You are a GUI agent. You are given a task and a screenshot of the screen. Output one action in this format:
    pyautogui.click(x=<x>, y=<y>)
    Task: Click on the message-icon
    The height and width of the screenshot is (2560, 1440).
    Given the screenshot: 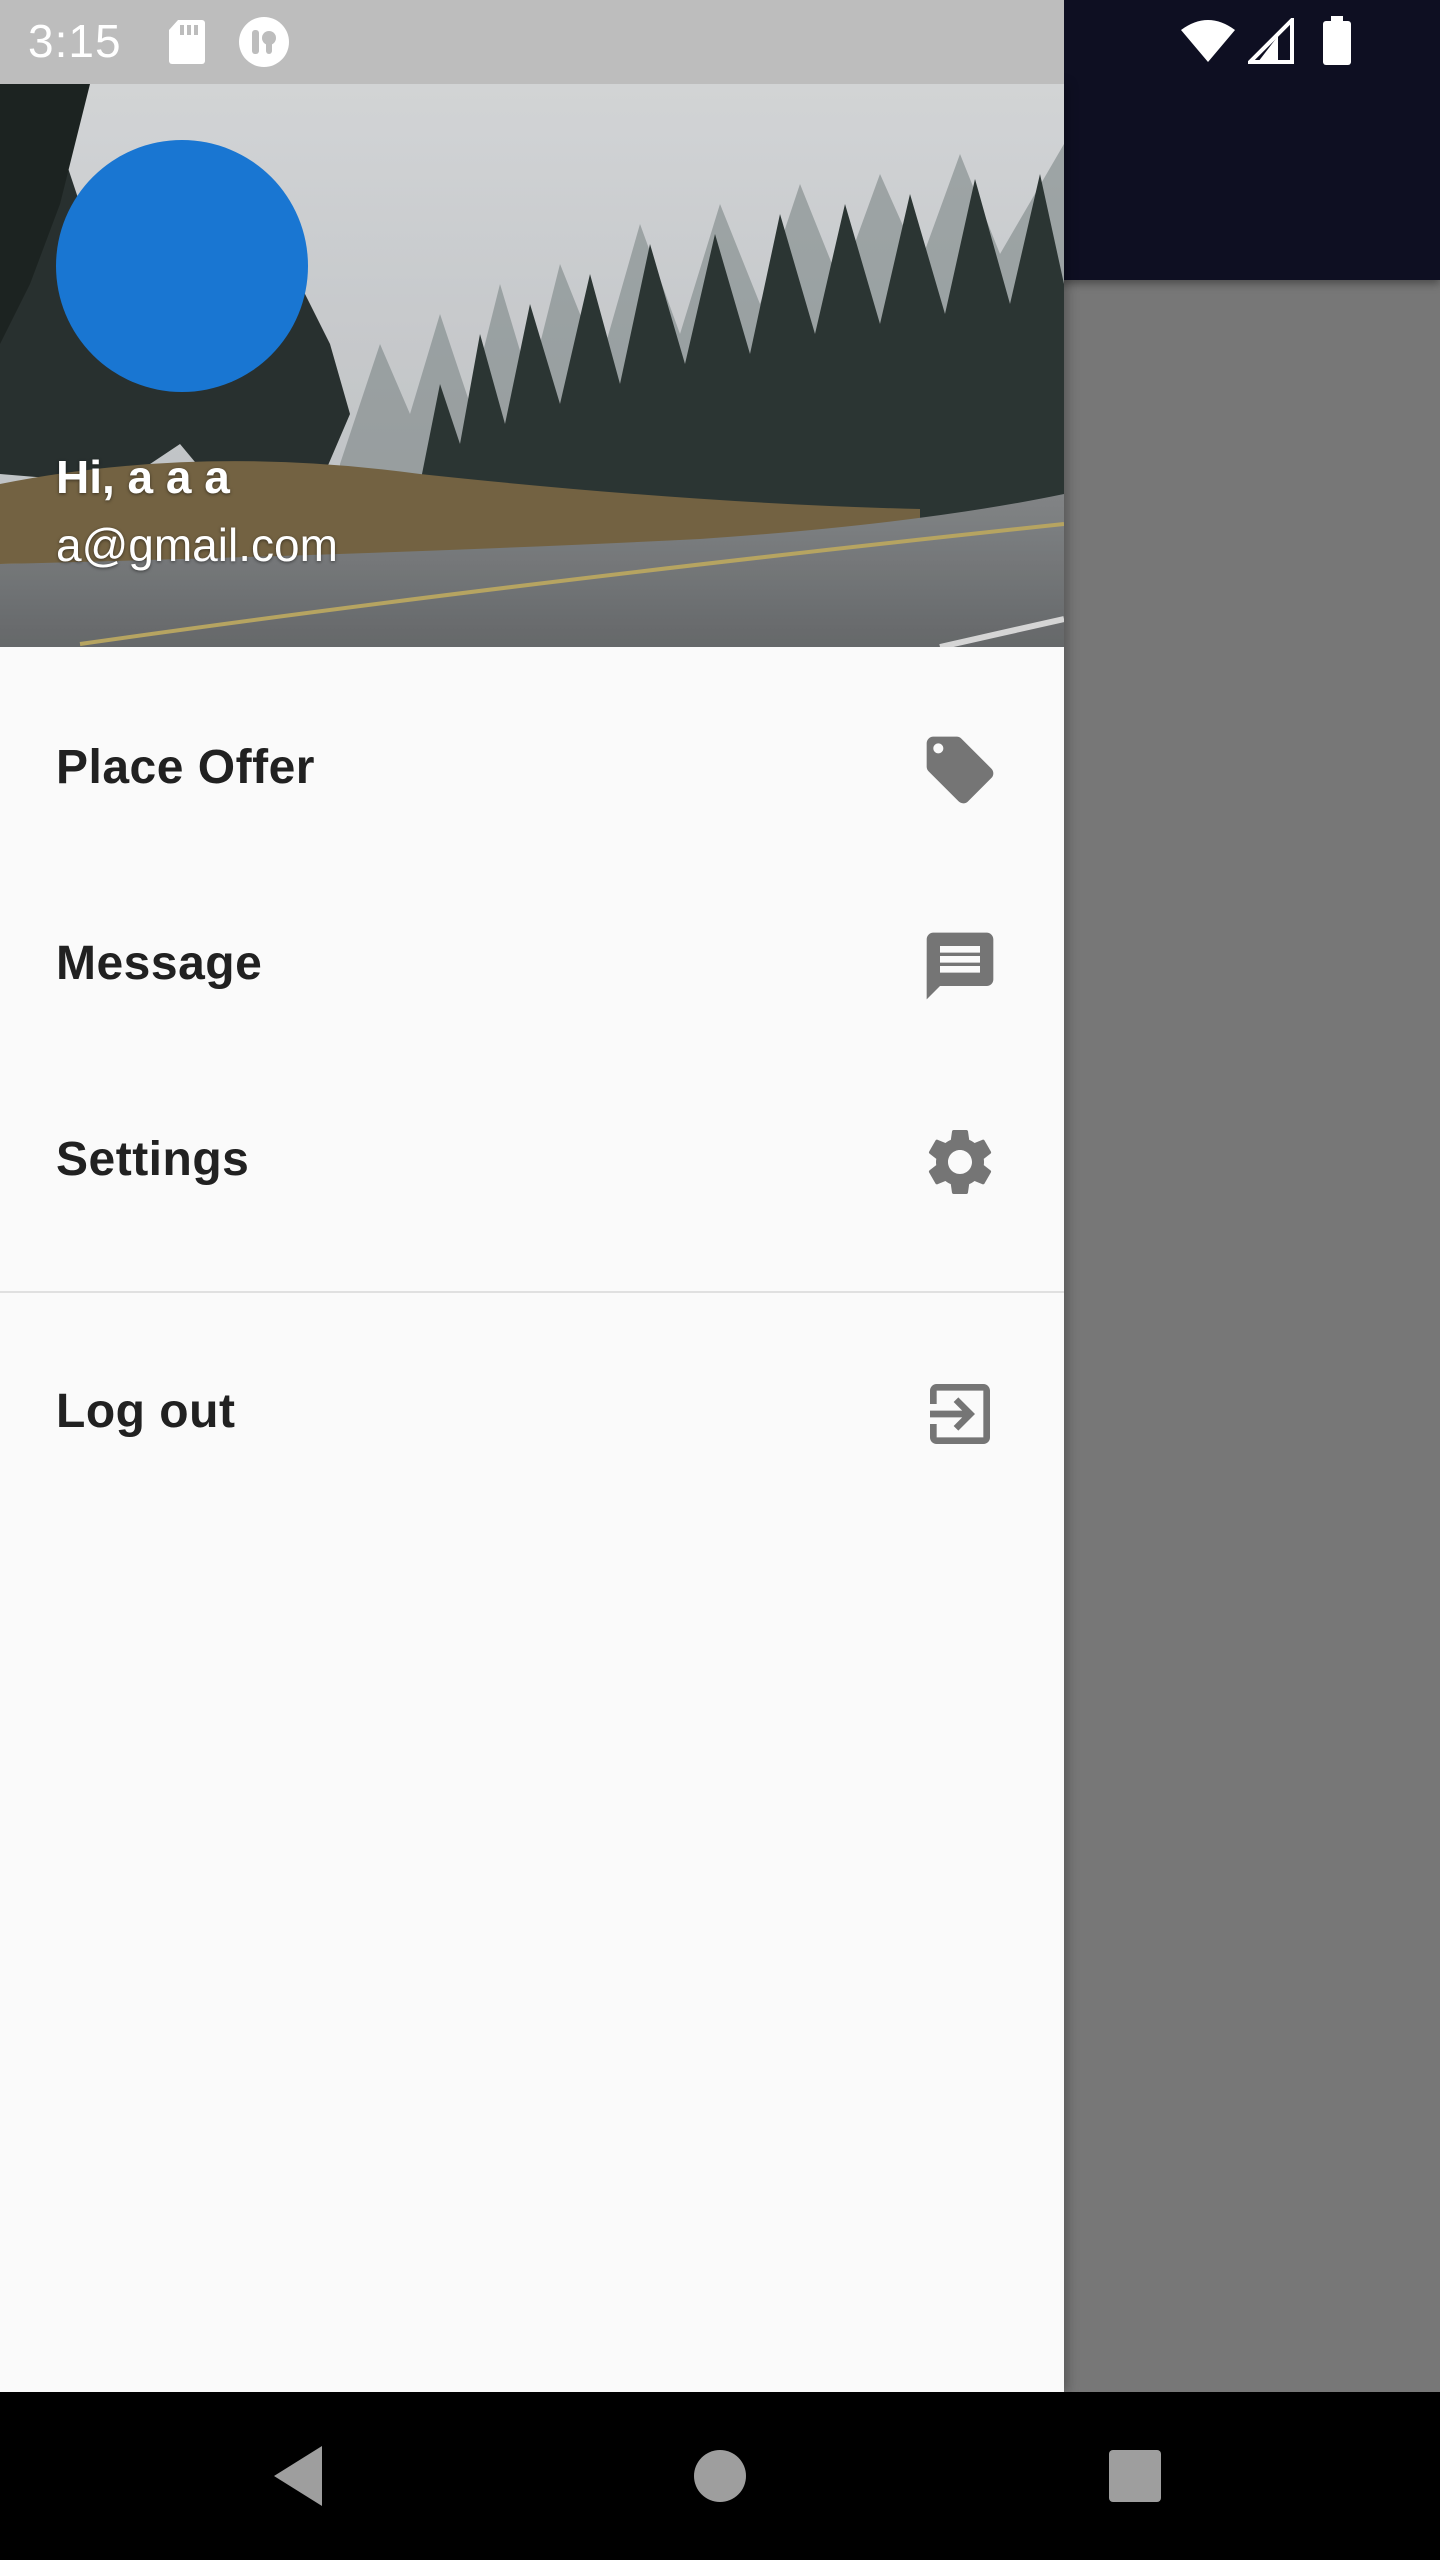 What is the action you would take?
    pyautogui.click(x=960, y=966)
    